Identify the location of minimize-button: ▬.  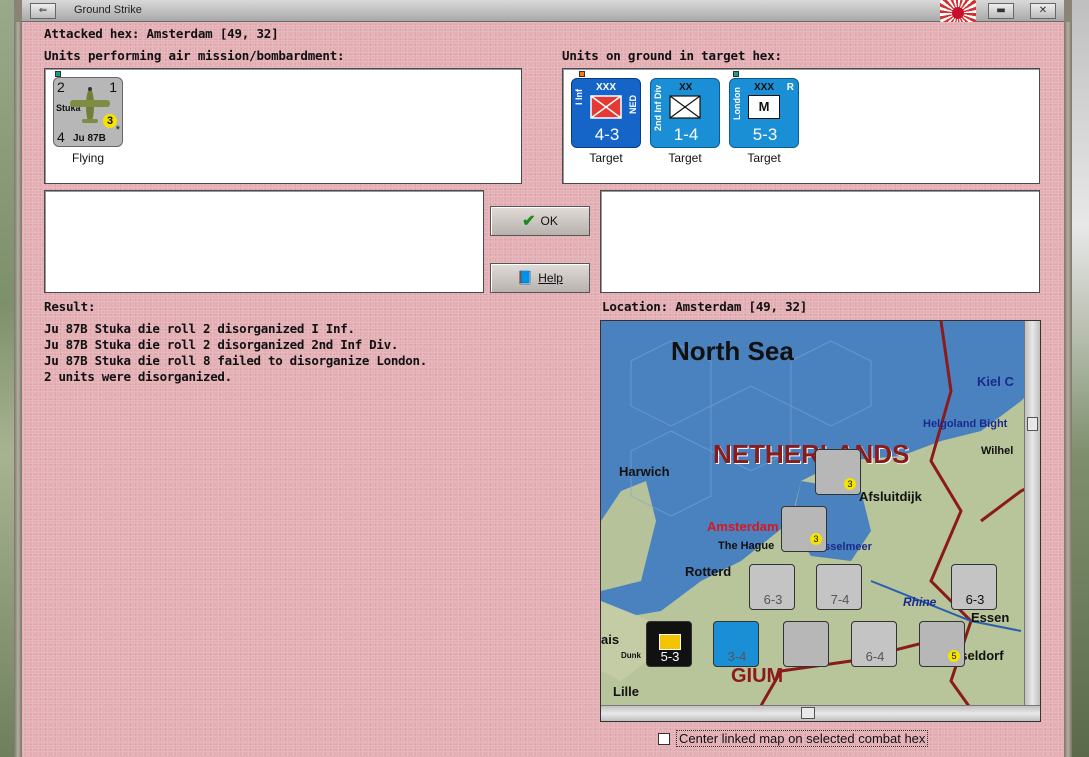
(1001, 11).